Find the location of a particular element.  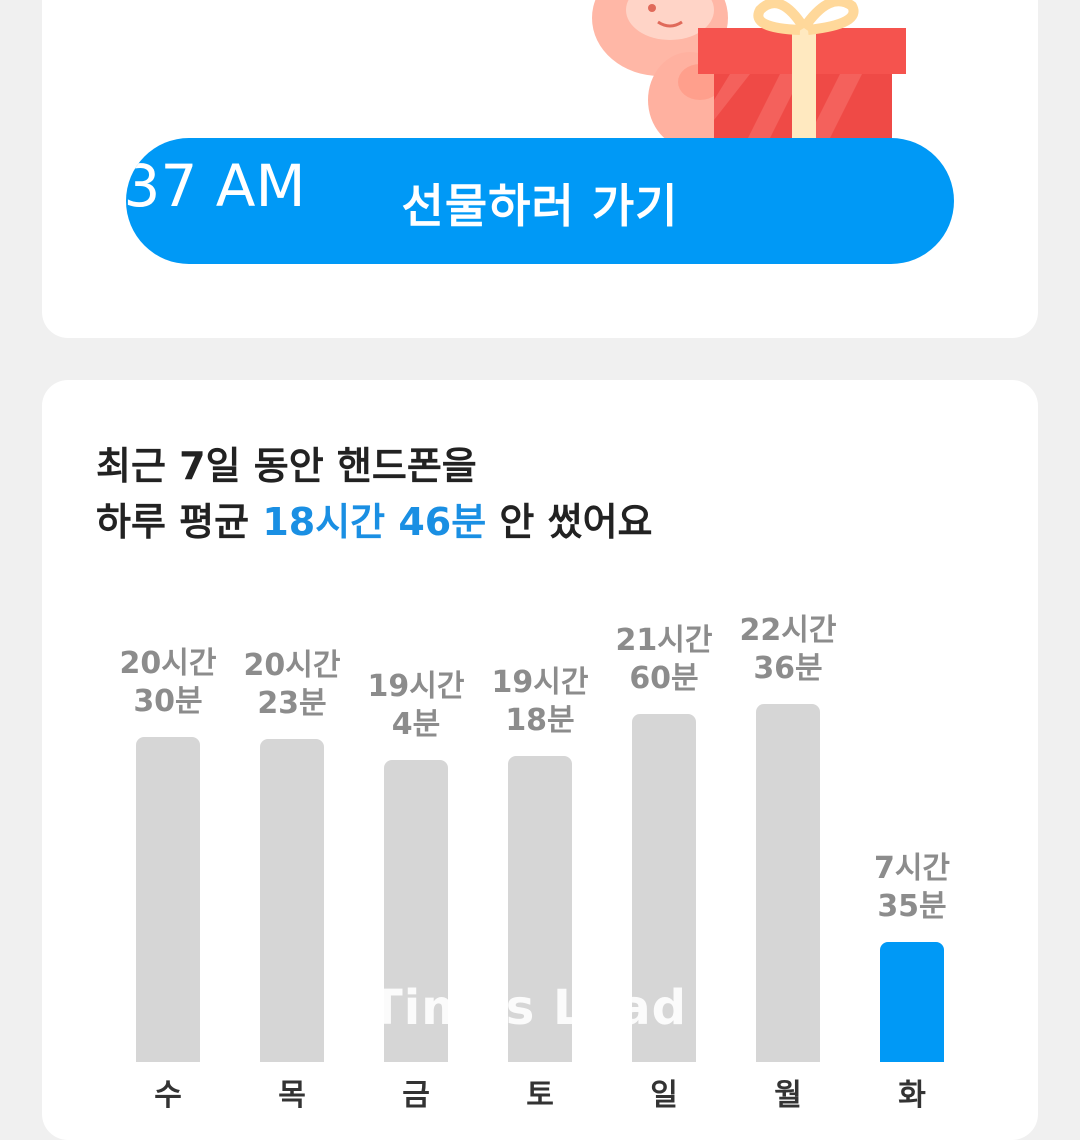

usage-headline: 최근 7일 동안 핸드폰을 하루 평균 18시간 46분 안 썼어요 is located at coordinates (546, 494).